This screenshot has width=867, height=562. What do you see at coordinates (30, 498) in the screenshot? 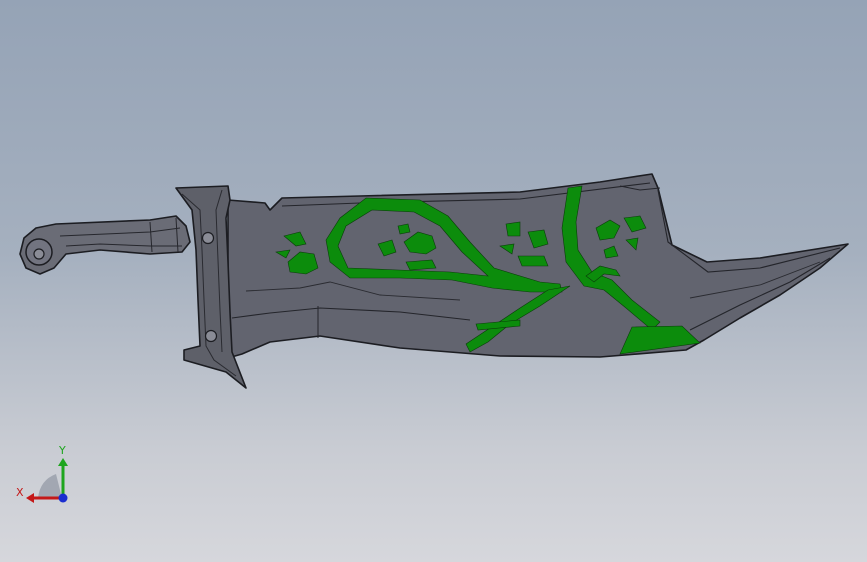
I see `triad-x-arrowhead` at bounding box center [30, 498].